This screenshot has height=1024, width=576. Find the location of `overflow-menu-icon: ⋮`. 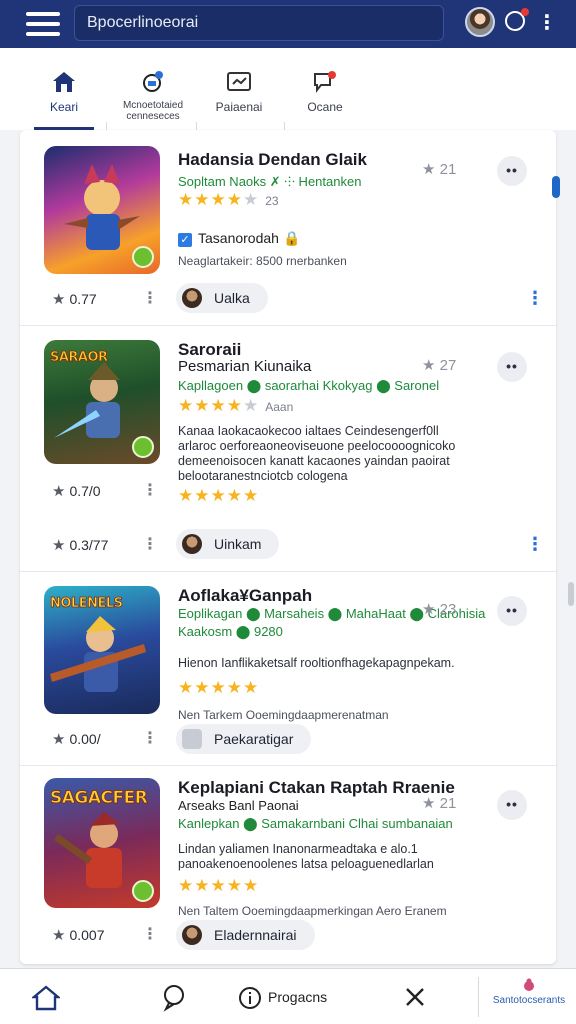

overflow-menu-icon: ⋮ is located at coordinates (547, 23).